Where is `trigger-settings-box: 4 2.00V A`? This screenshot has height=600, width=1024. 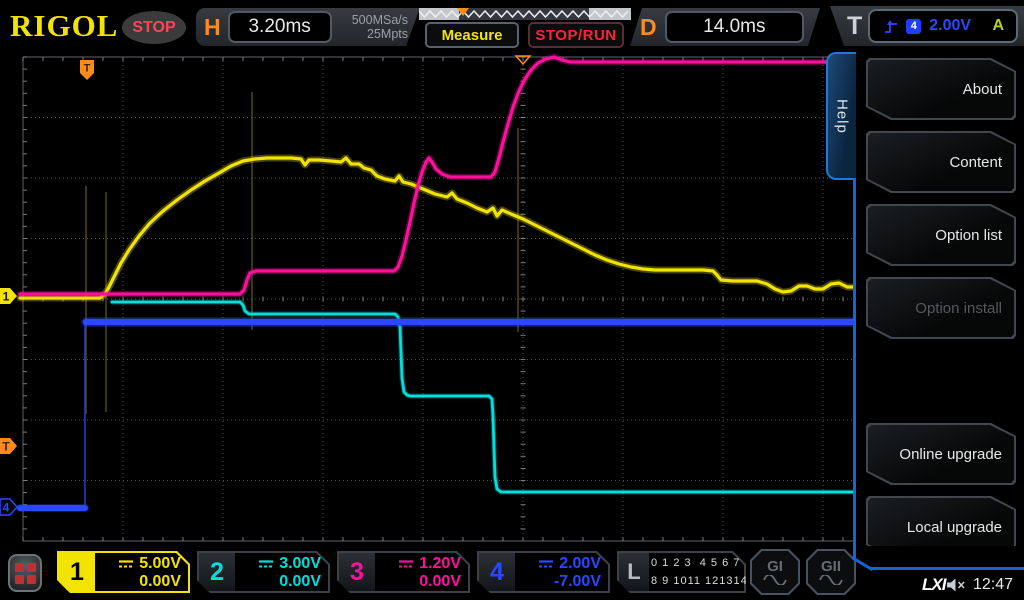 trigger-settings-box: 4 2.00V A is located at coordinates (943, 26).